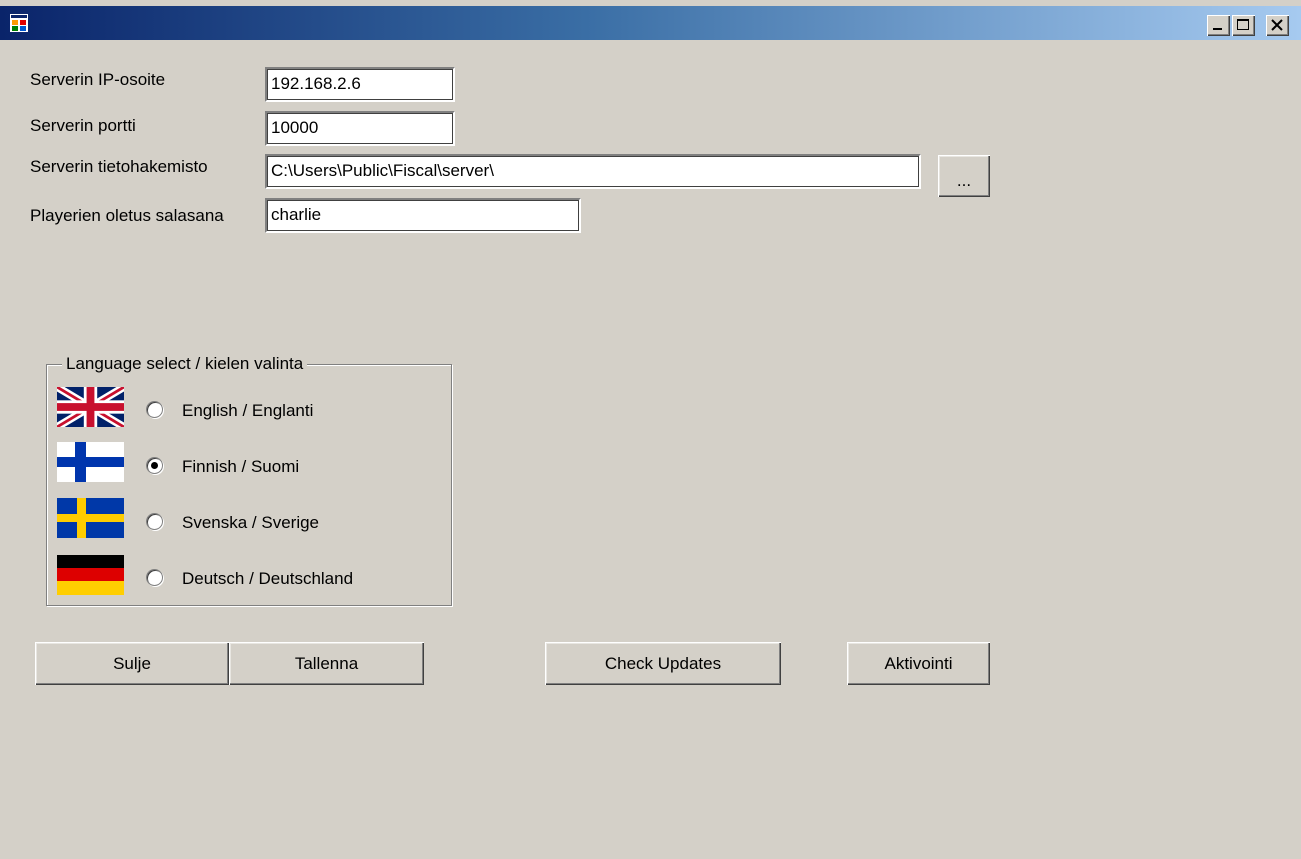  Describe the element at coordinates (423, 215) in the screenshot. I see `password-input: charlie` at that location.